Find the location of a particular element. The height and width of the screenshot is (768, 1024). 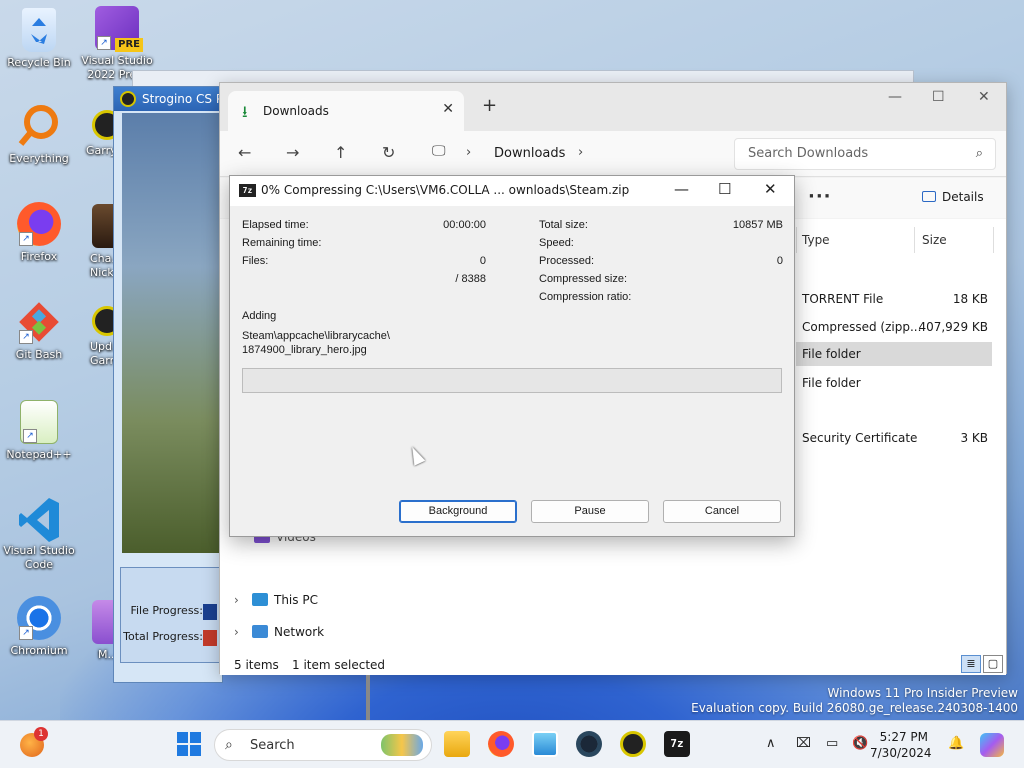

desktop-icon-recycle-bin: Recycle Bin is located at coordinates (39, 39).